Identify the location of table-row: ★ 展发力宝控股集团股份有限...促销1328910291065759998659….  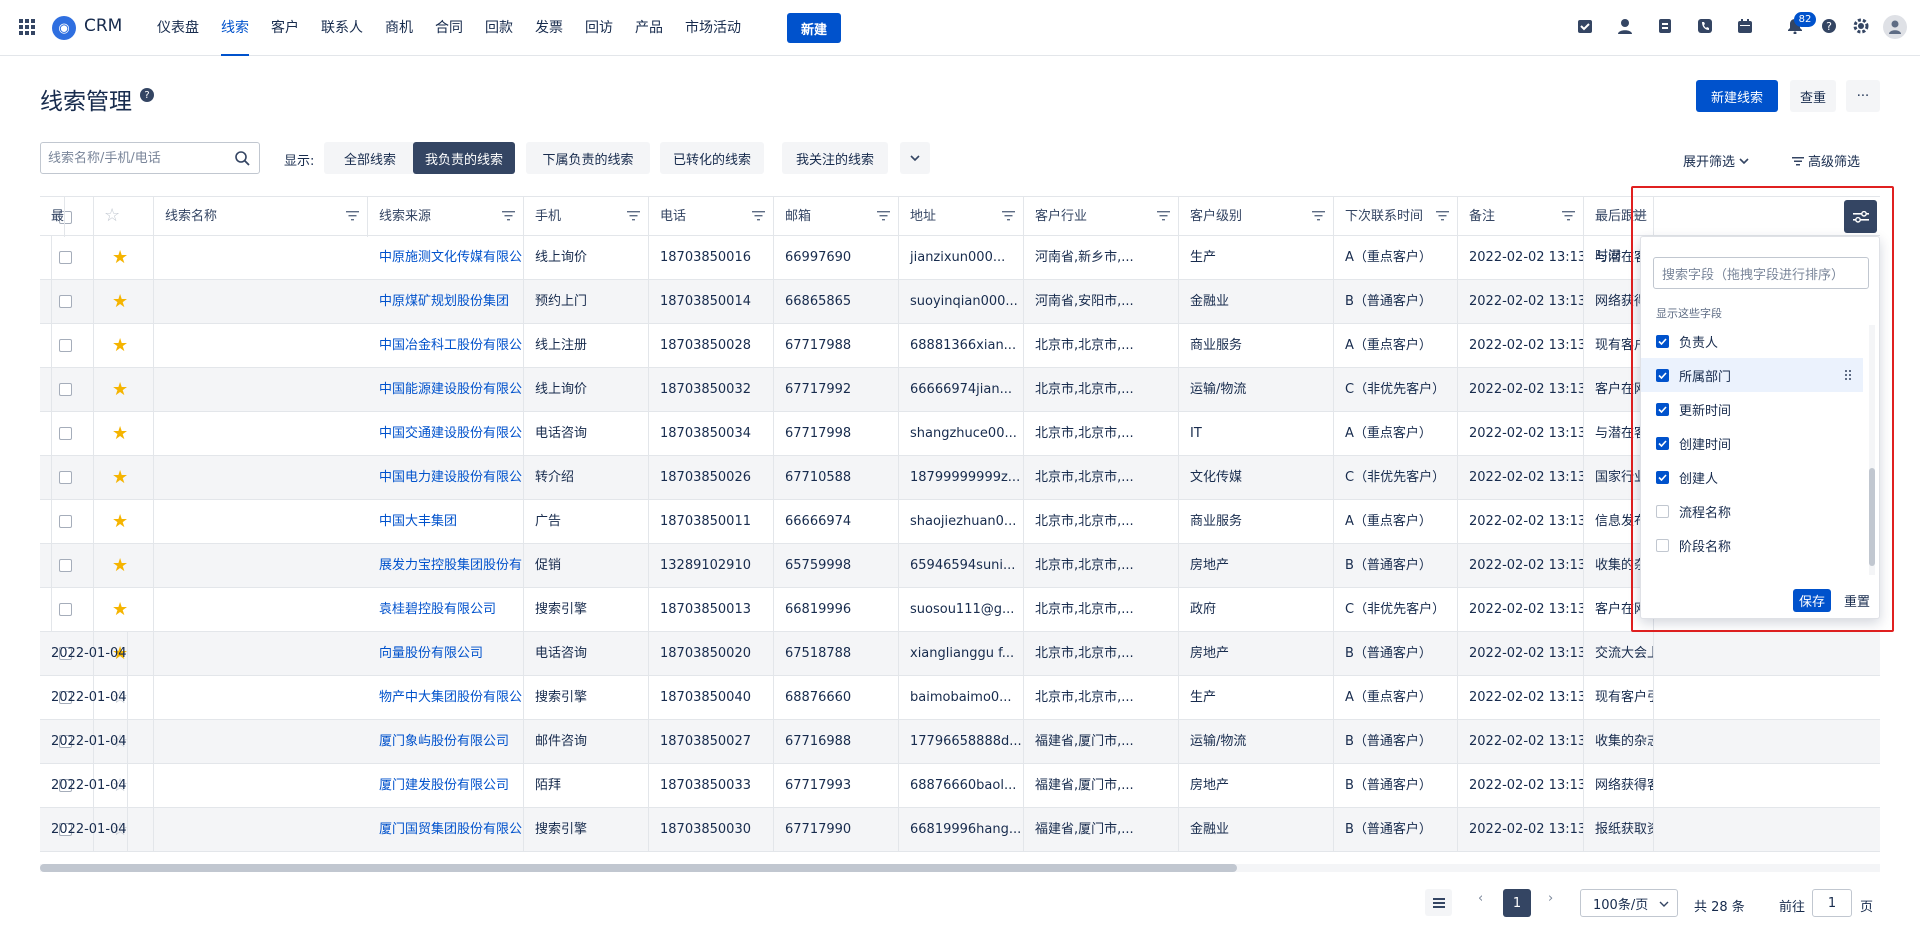
(960, 566).